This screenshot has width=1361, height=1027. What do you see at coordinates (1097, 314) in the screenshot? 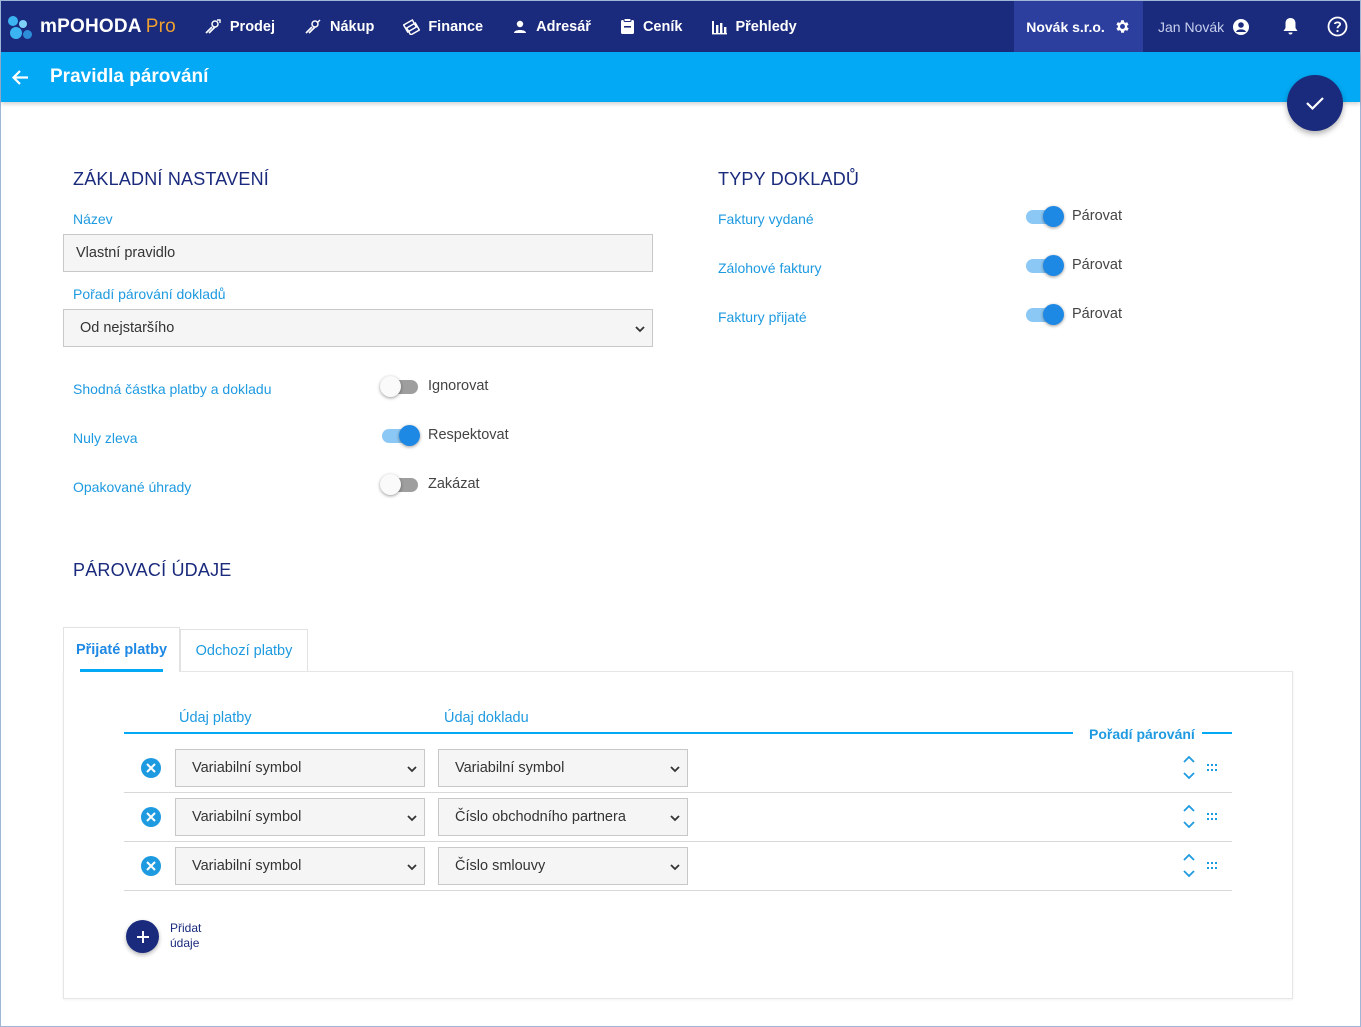
I see `doc-type-state-received: Párovat` at bounding box center [1097, 314].